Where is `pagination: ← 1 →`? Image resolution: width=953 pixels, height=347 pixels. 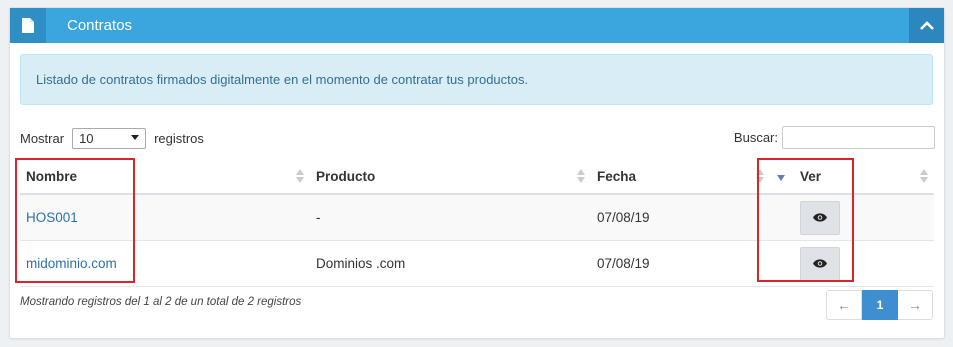 pagination: ← 1 → is located at coordinates (879, 305).